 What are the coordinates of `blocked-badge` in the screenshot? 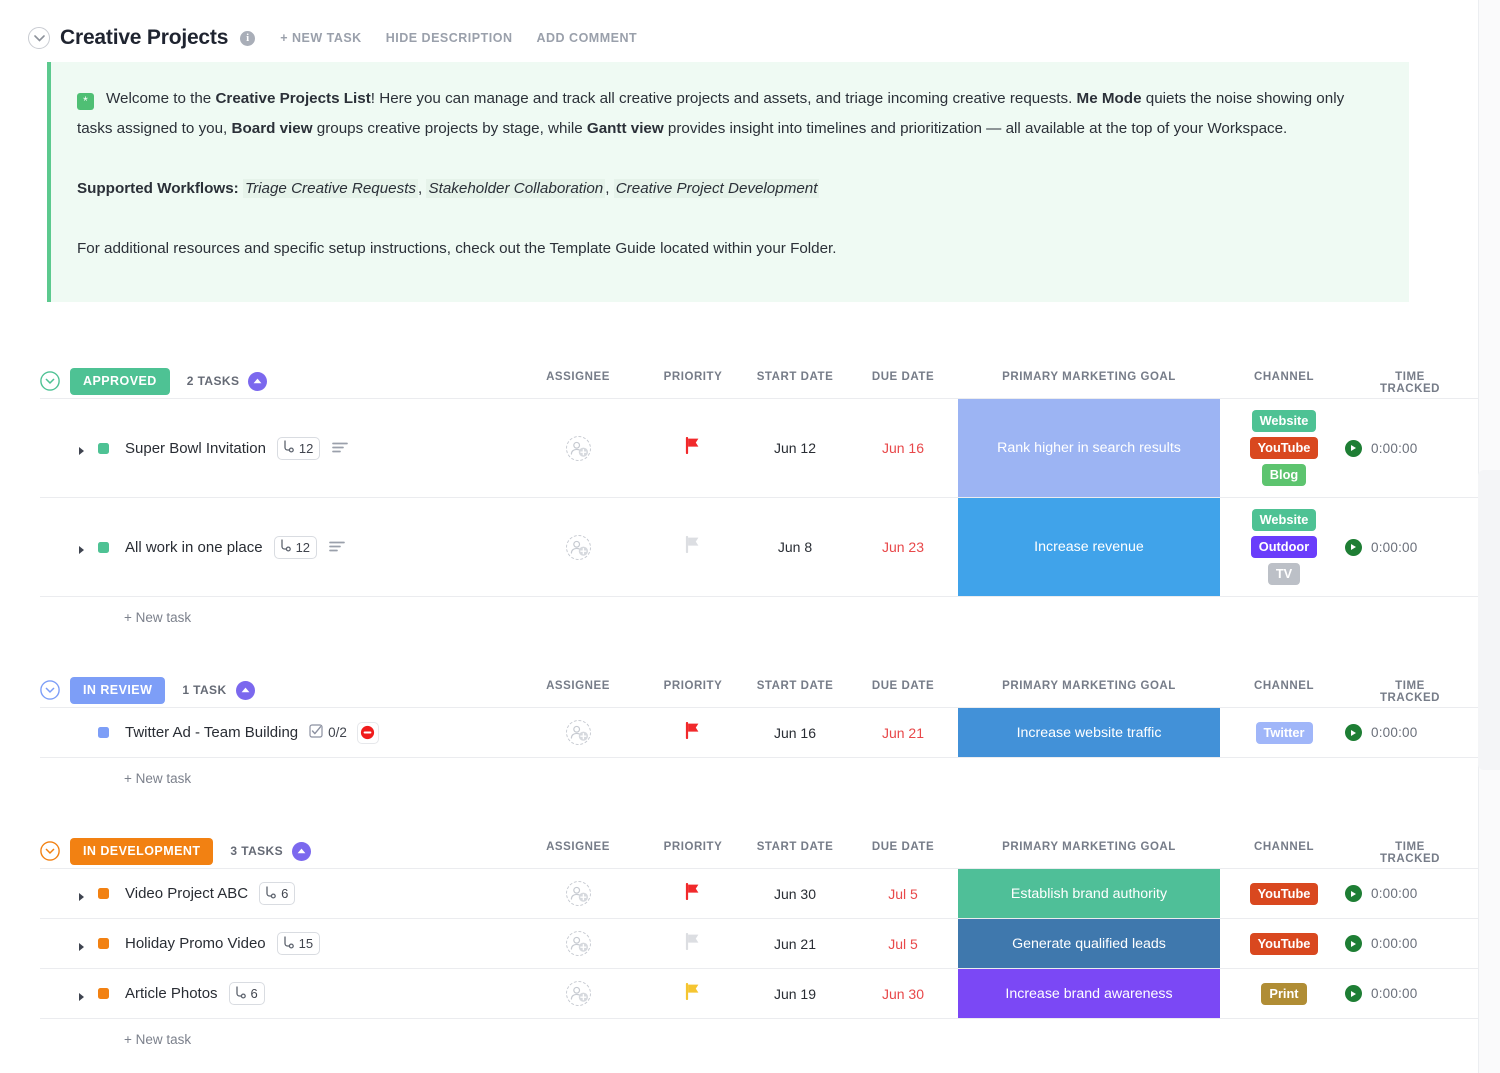 It's located at (367, 732).